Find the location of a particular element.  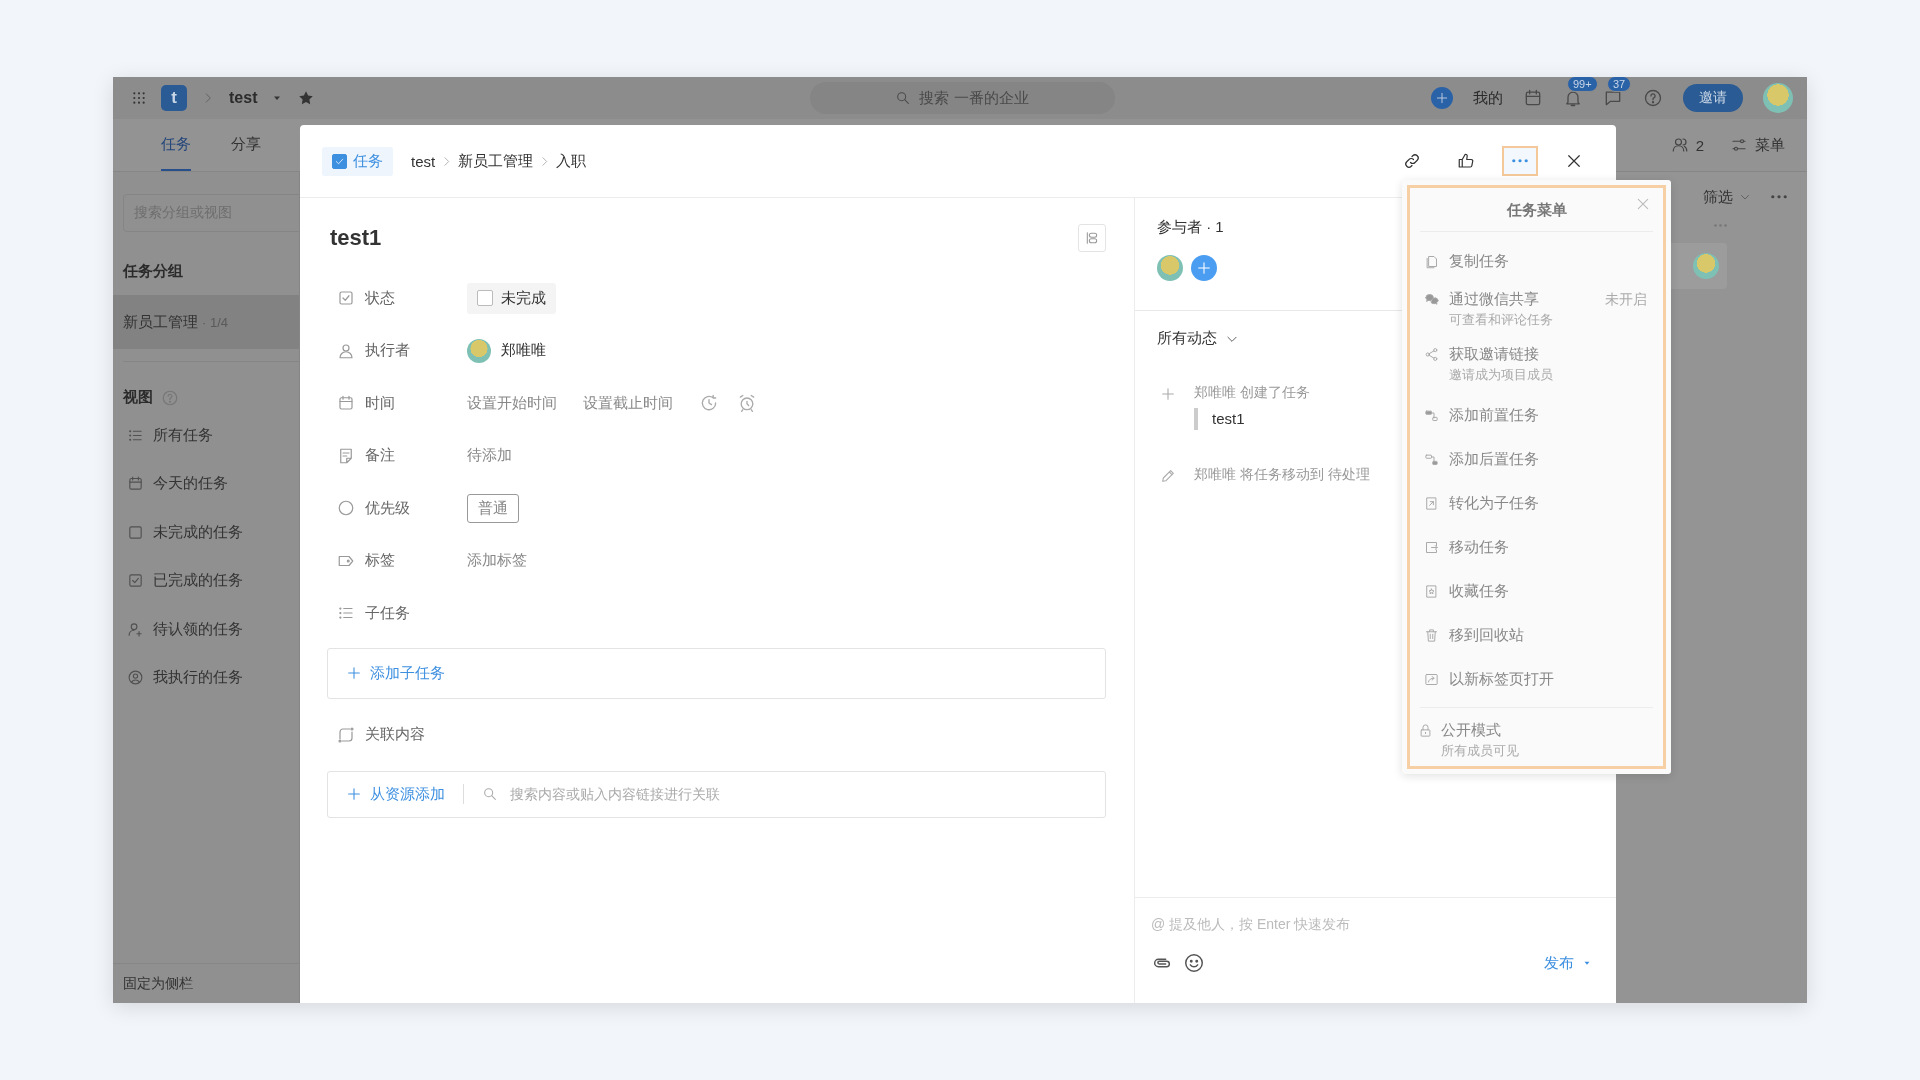

layout-toggle-button is located at coordinates (1092, 238).